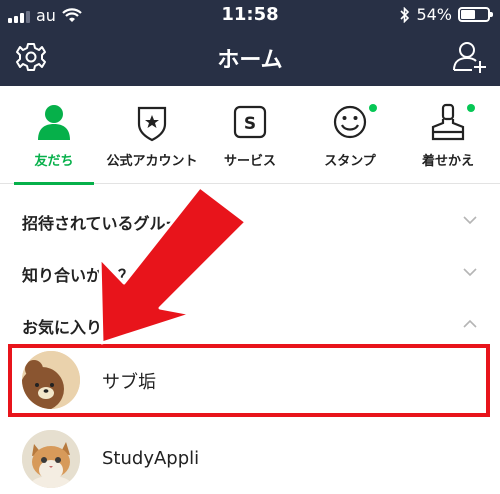  I want to click on tab-label: 友だち, so click(54, 161).